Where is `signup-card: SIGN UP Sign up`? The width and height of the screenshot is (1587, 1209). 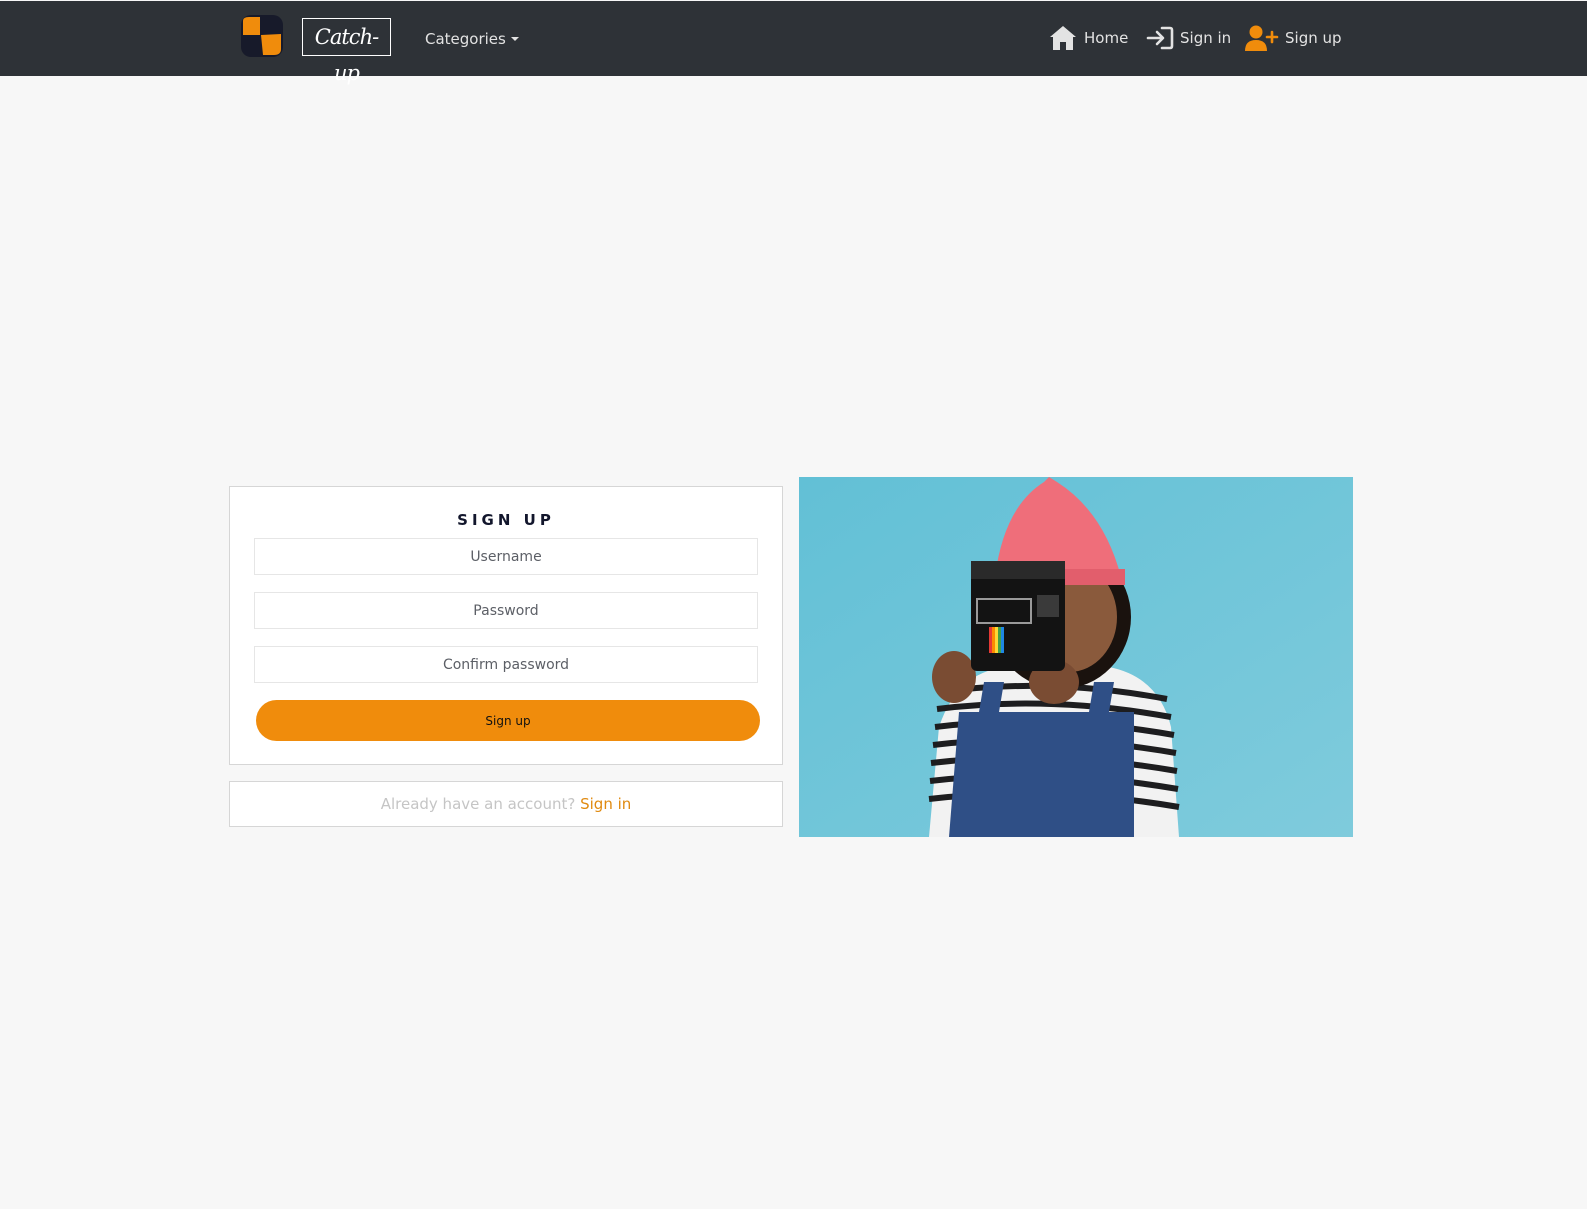 signup-card: SIGN UP Sign up is located at coordinates (506, 625).